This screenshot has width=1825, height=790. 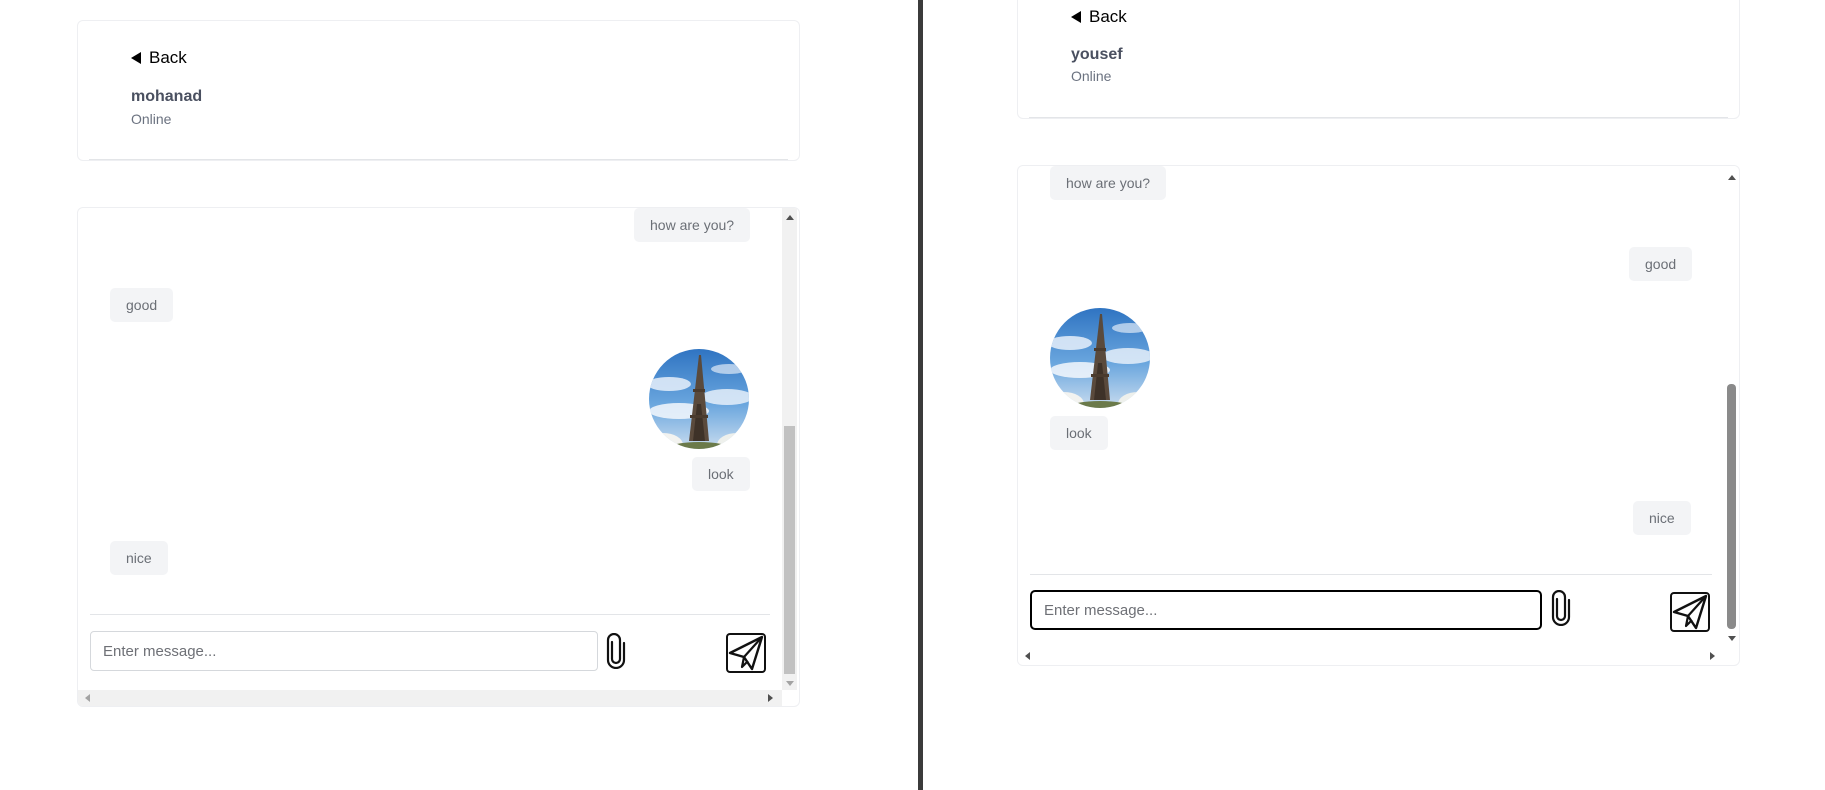 I want to click on contact-name: mohanad, so click(x=167, y=96).